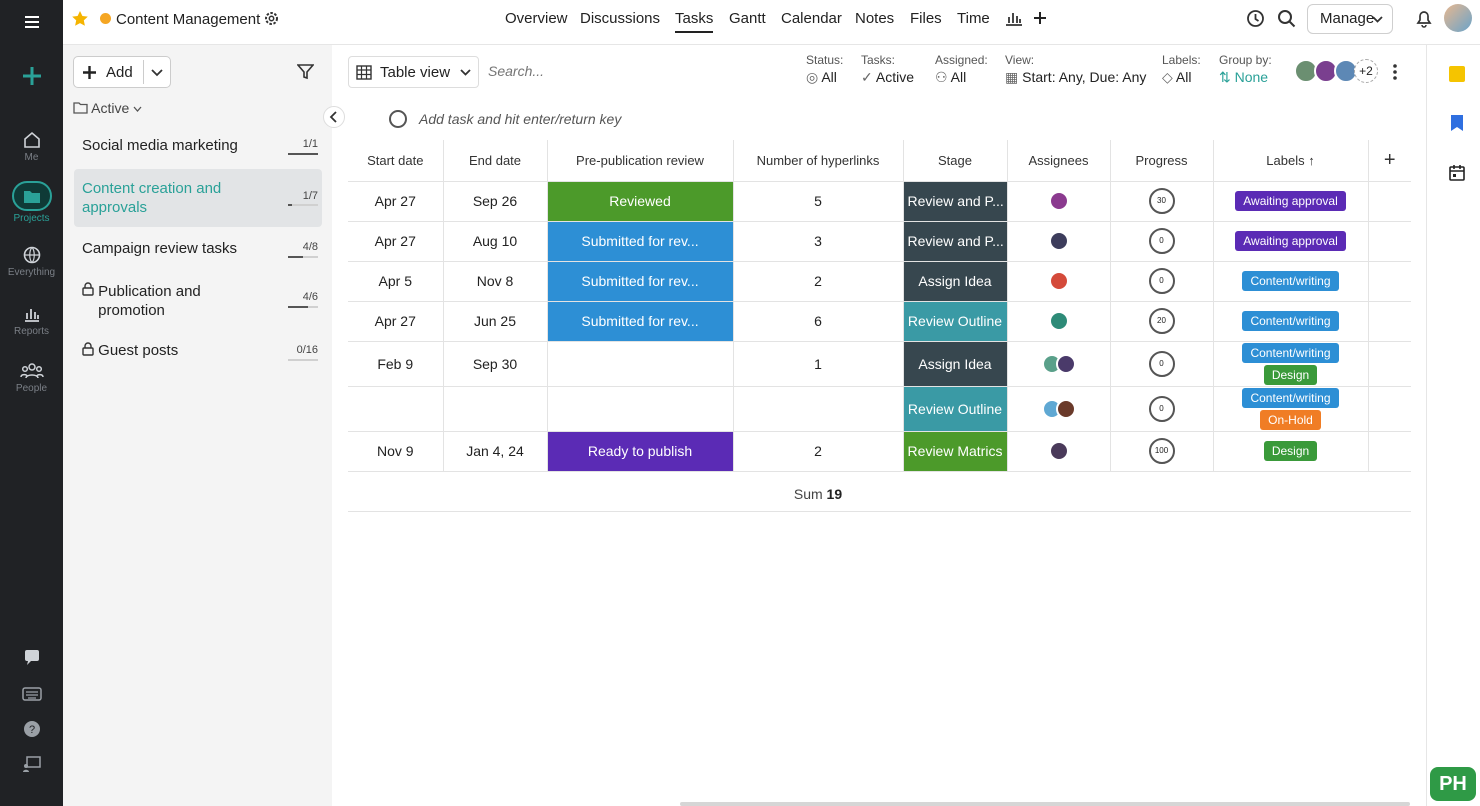 The height and width of the screenshot is (806, 1480). What do you see at coordinates (811, 18) in the screenshot?
I see `tab-calendar: Calendar` at bounding box center [811, 18].